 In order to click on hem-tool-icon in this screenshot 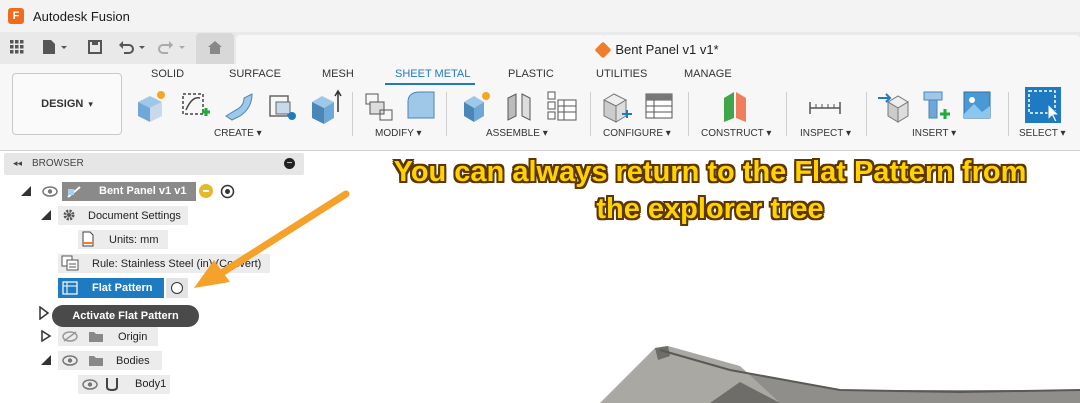, I will do `click(283, 106)`.